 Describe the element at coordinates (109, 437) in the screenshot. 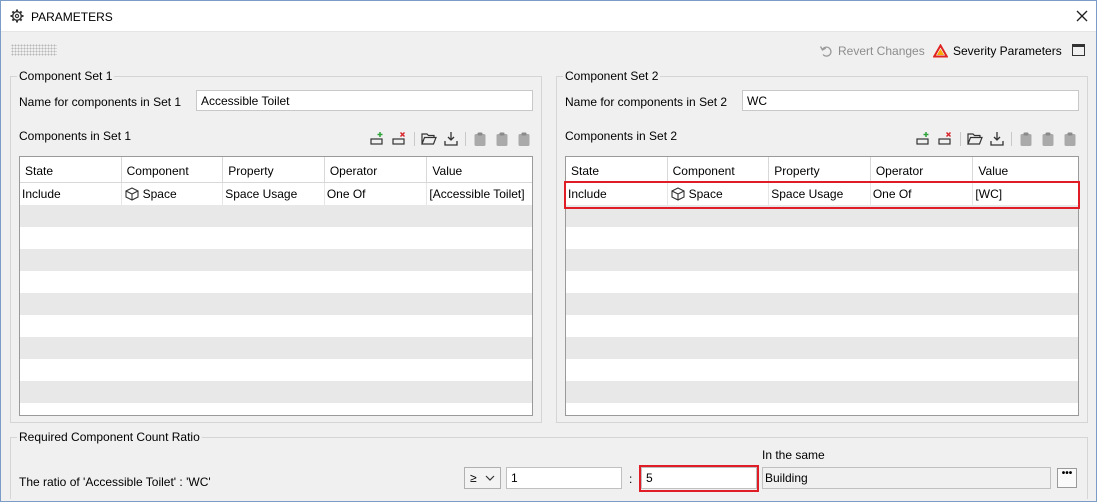

I see `ratio-legend: Required Component Count Ratio` at that location.